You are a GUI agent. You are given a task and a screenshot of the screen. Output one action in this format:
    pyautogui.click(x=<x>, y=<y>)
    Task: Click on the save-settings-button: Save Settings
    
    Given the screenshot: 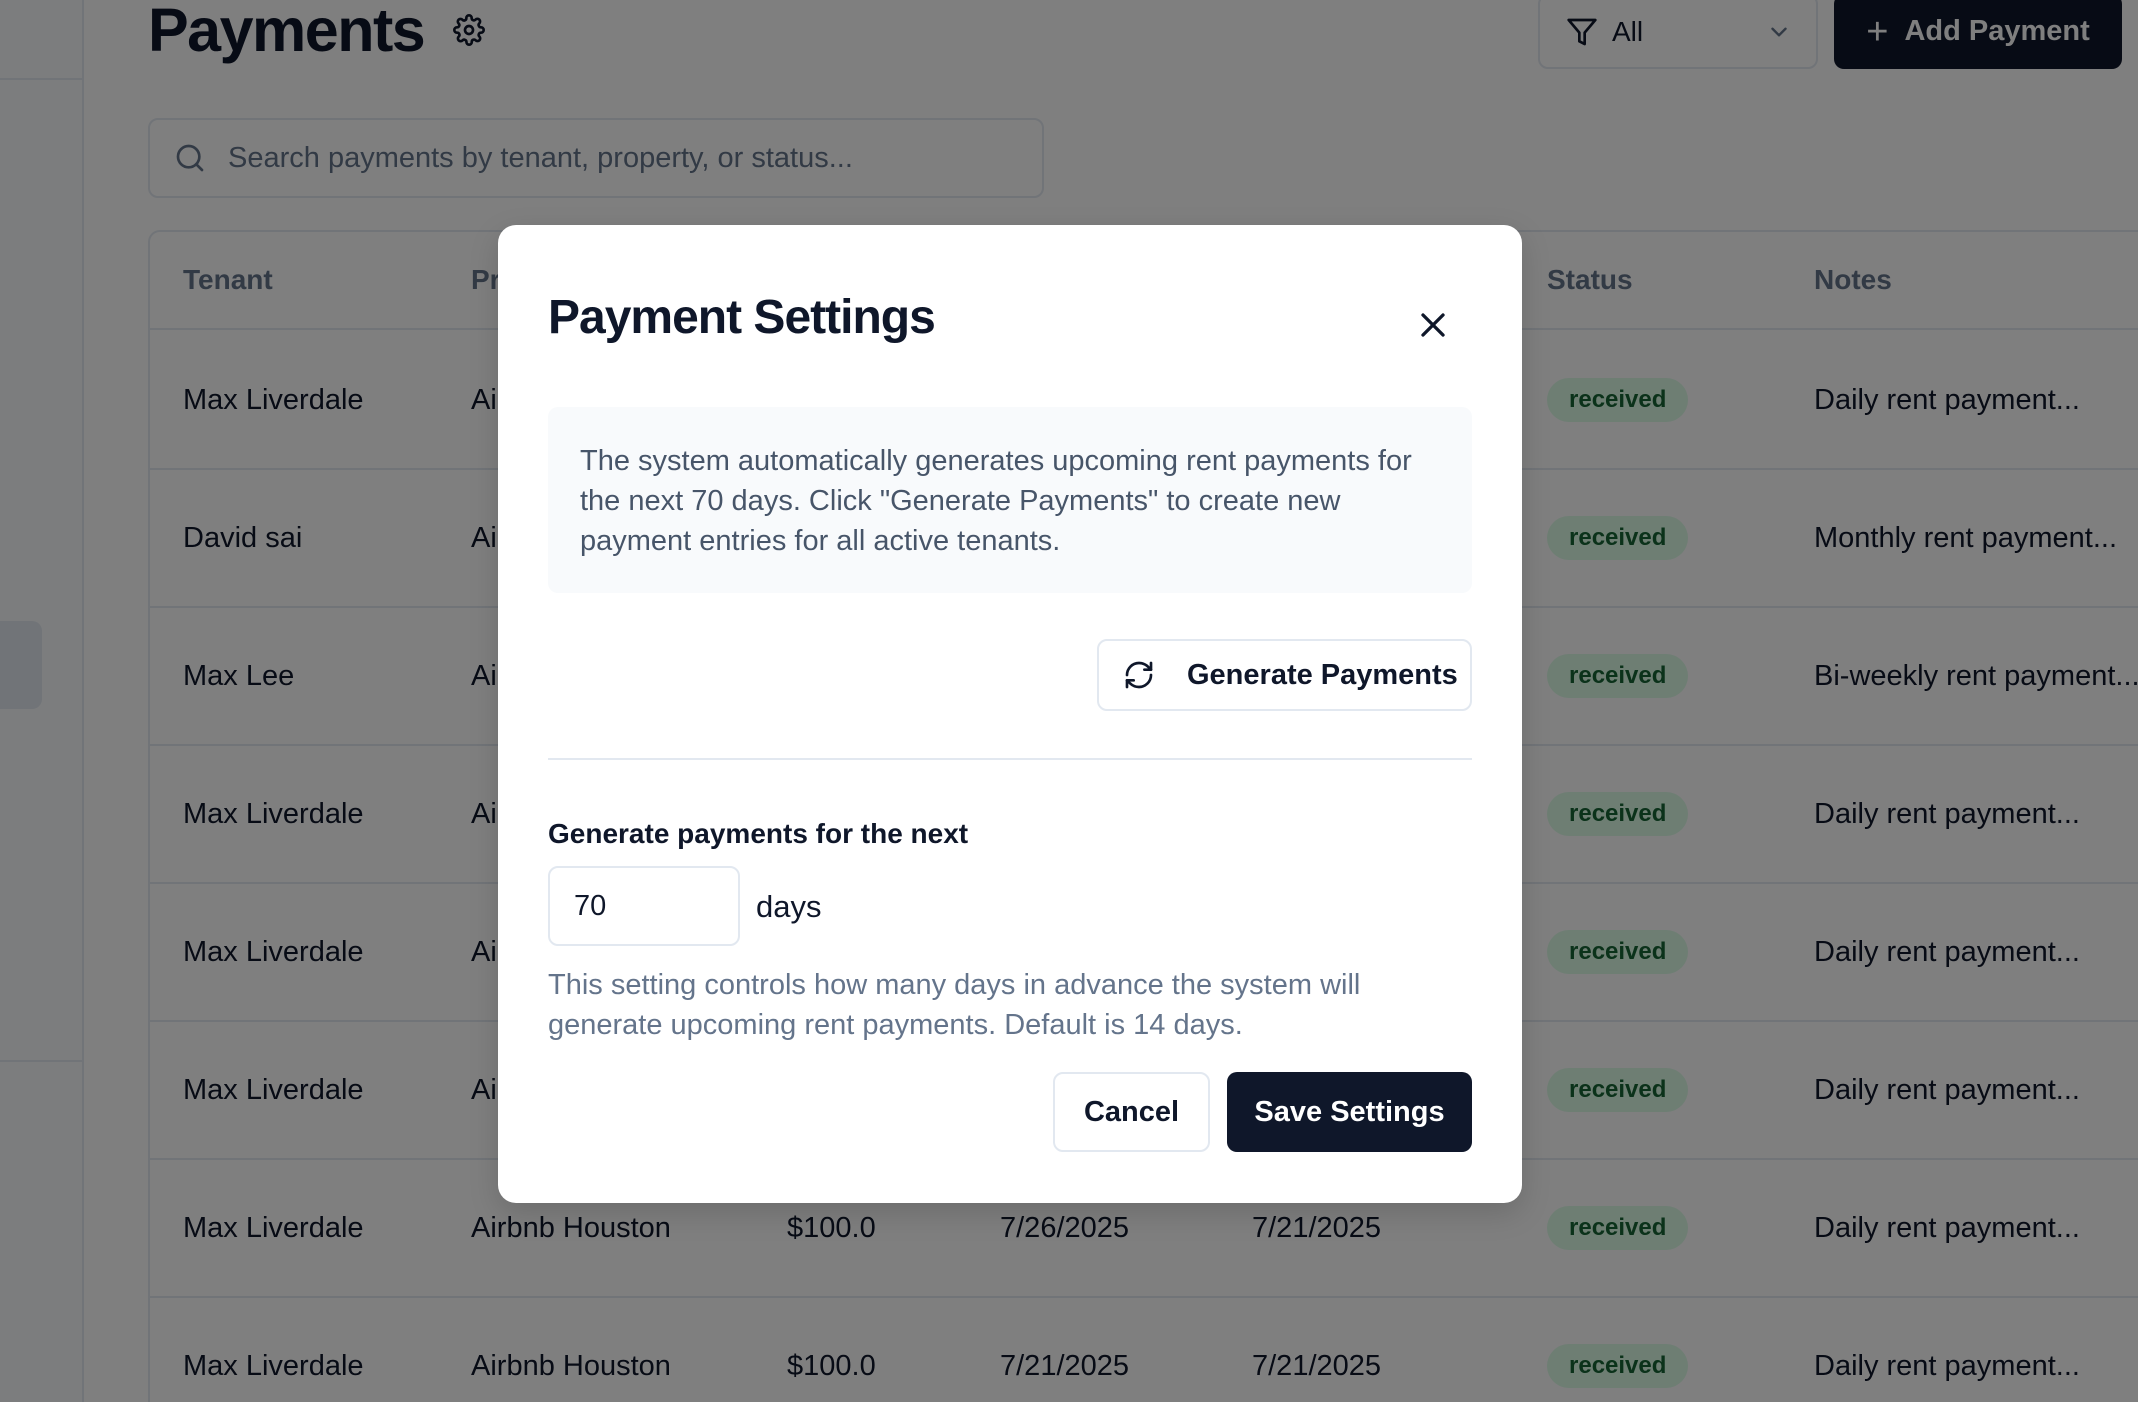 What is the action you would take?
    pyautogui.click(x=1349, y=1112)
    